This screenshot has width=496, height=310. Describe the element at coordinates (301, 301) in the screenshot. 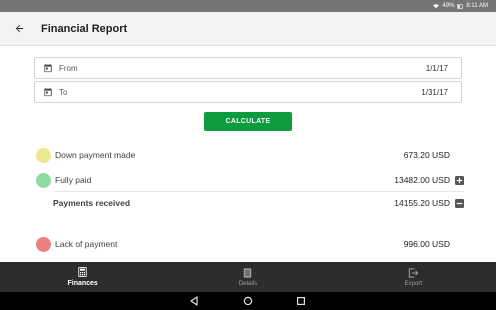

I see `recents-square-icon` at that location.